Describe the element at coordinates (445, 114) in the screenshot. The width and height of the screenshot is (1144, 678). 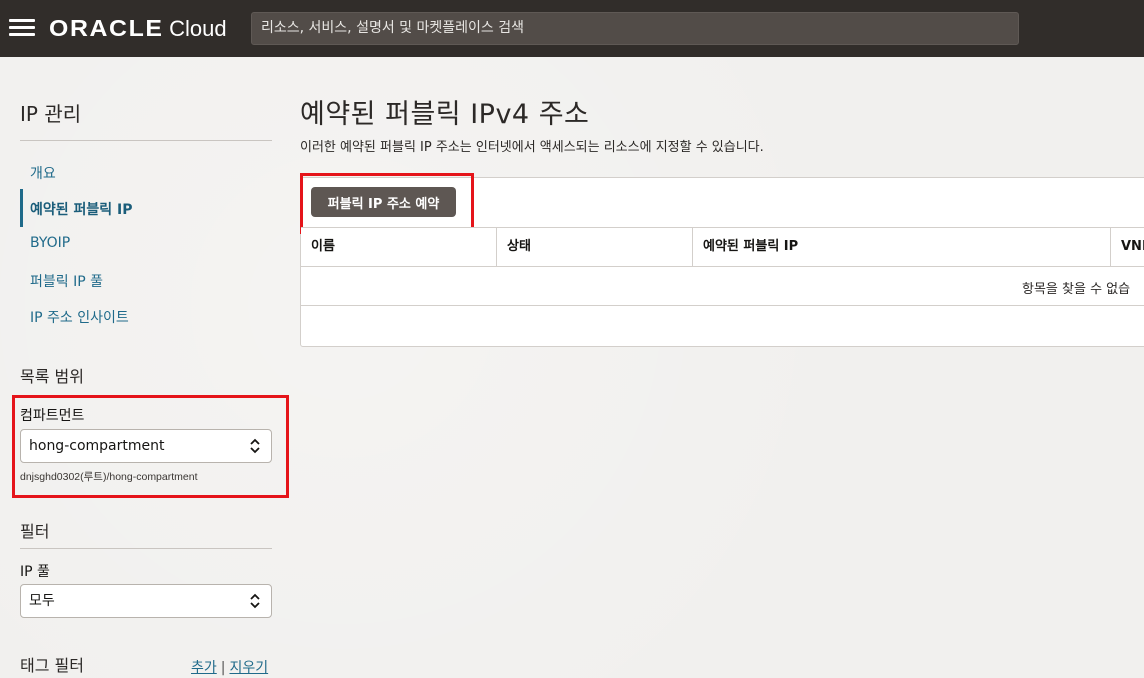
I see `page-title: 예약된 퍼블릭 IPv4 주소` at that location.